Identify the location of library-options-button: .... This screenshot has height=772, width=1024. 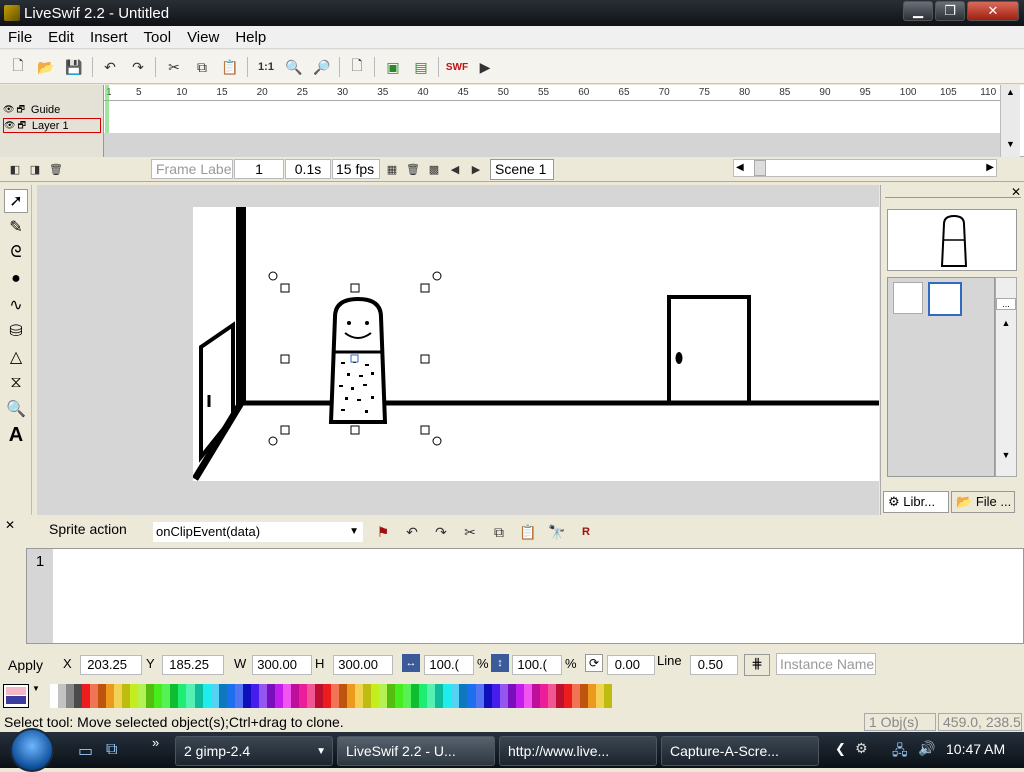
(1006, 304).